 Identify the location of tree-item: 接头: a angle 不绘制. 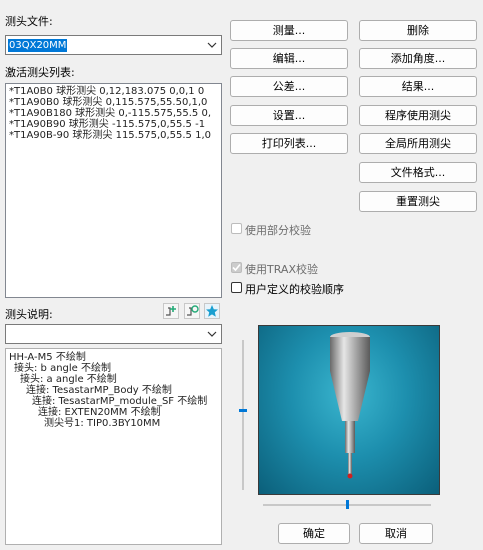
(113, 379).